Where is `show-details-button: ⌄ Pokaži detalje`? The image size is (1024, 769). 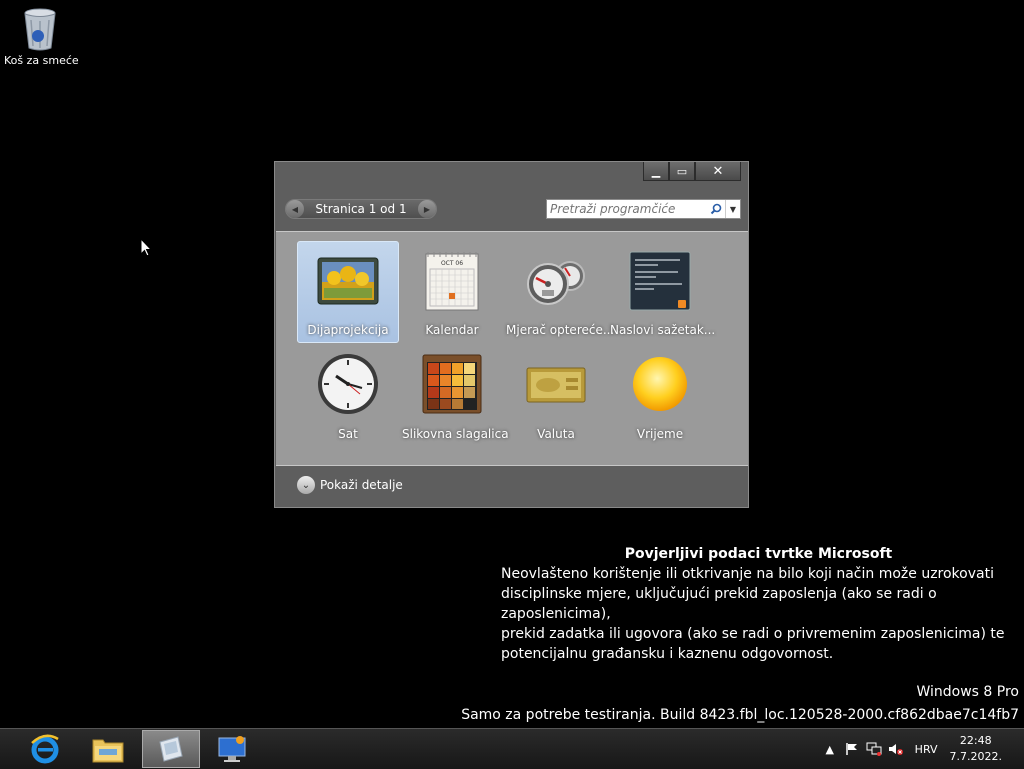
show-details-button: ⌄ Pokaži detalje is located at coordinates (350, 485).